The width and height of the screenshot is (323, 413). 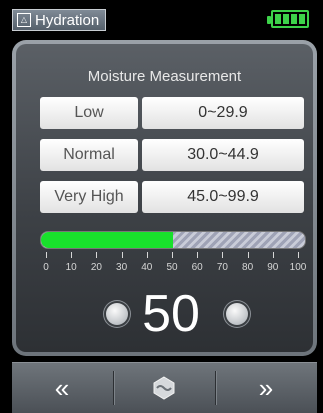 I want to click on back-button: «, so click(x=62, y=388).